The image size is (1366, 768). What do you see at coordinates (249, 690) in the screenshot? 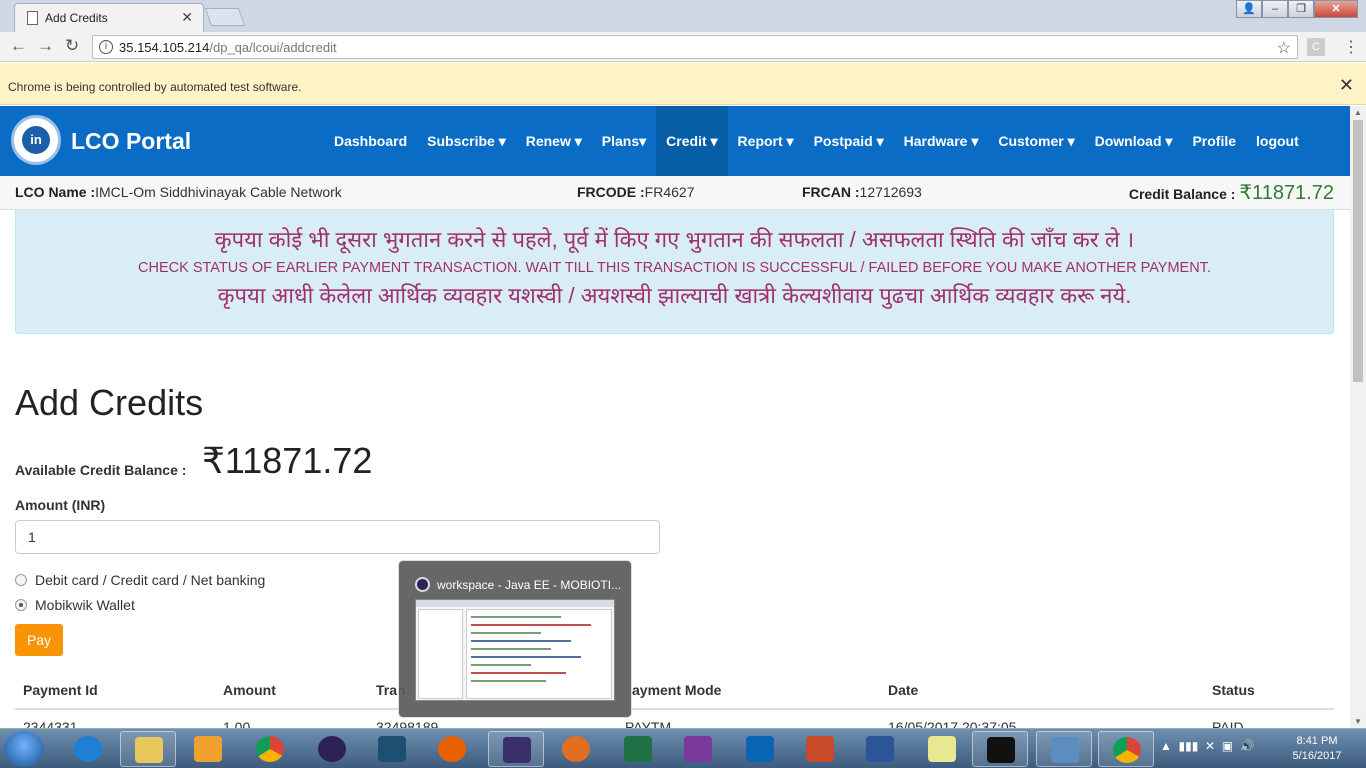
I see `col-amount: Amount` at bounding box center [249, 690].